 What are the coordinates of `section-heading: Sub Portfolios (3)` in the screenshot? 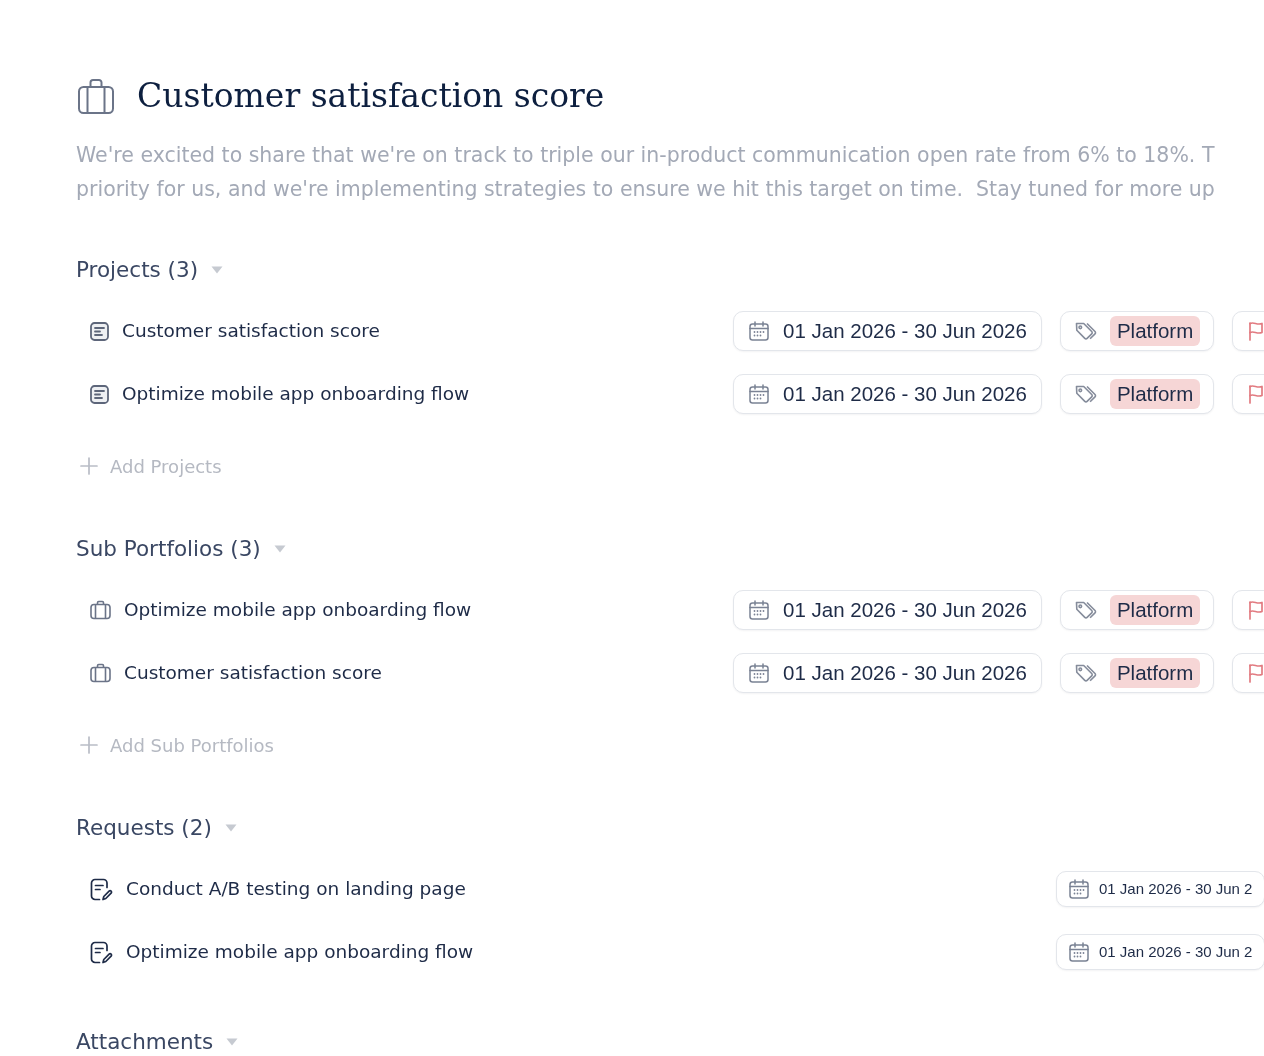 It's located at (168, 549).